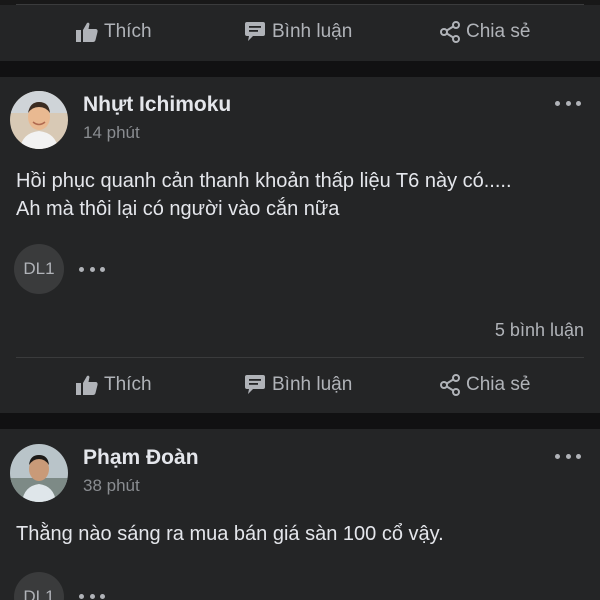 This screenshot has height=600, width=600. I want to click on post-author: Nhựt Ichimoku, so click(157, 105).